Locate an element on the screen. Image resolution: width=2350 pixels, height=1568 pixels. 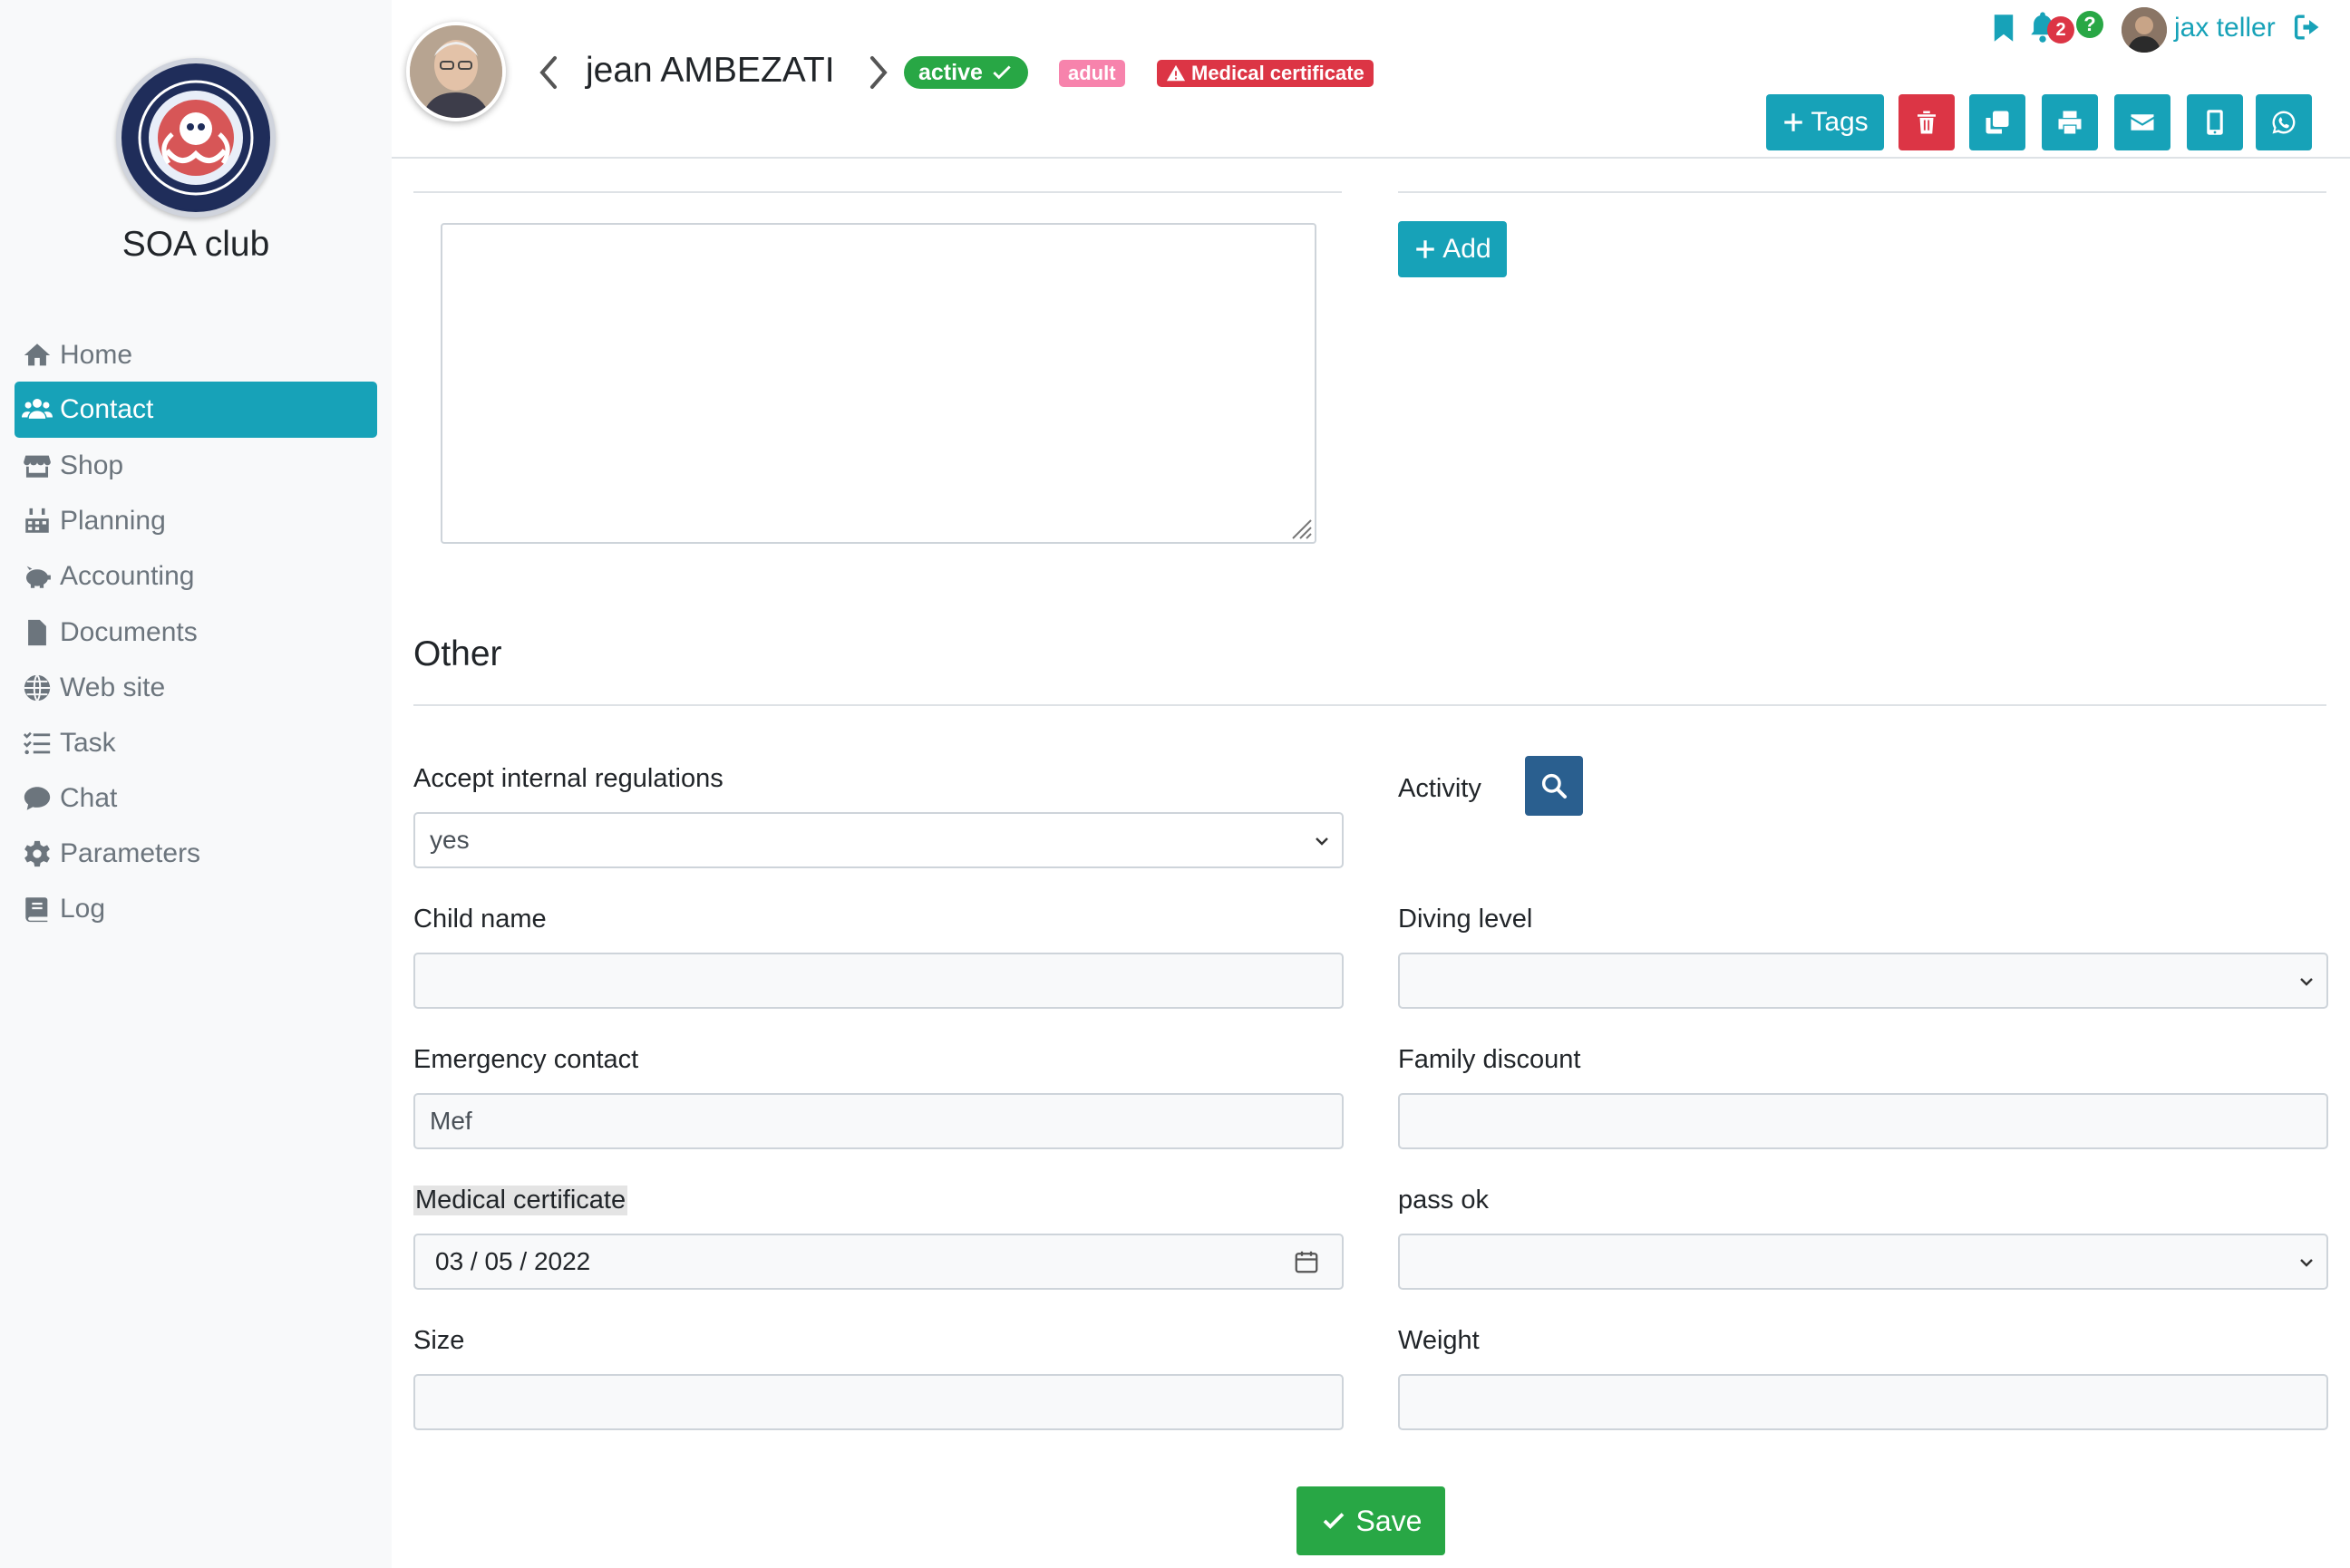
status-badge: active is located at coordinates (966, 73).